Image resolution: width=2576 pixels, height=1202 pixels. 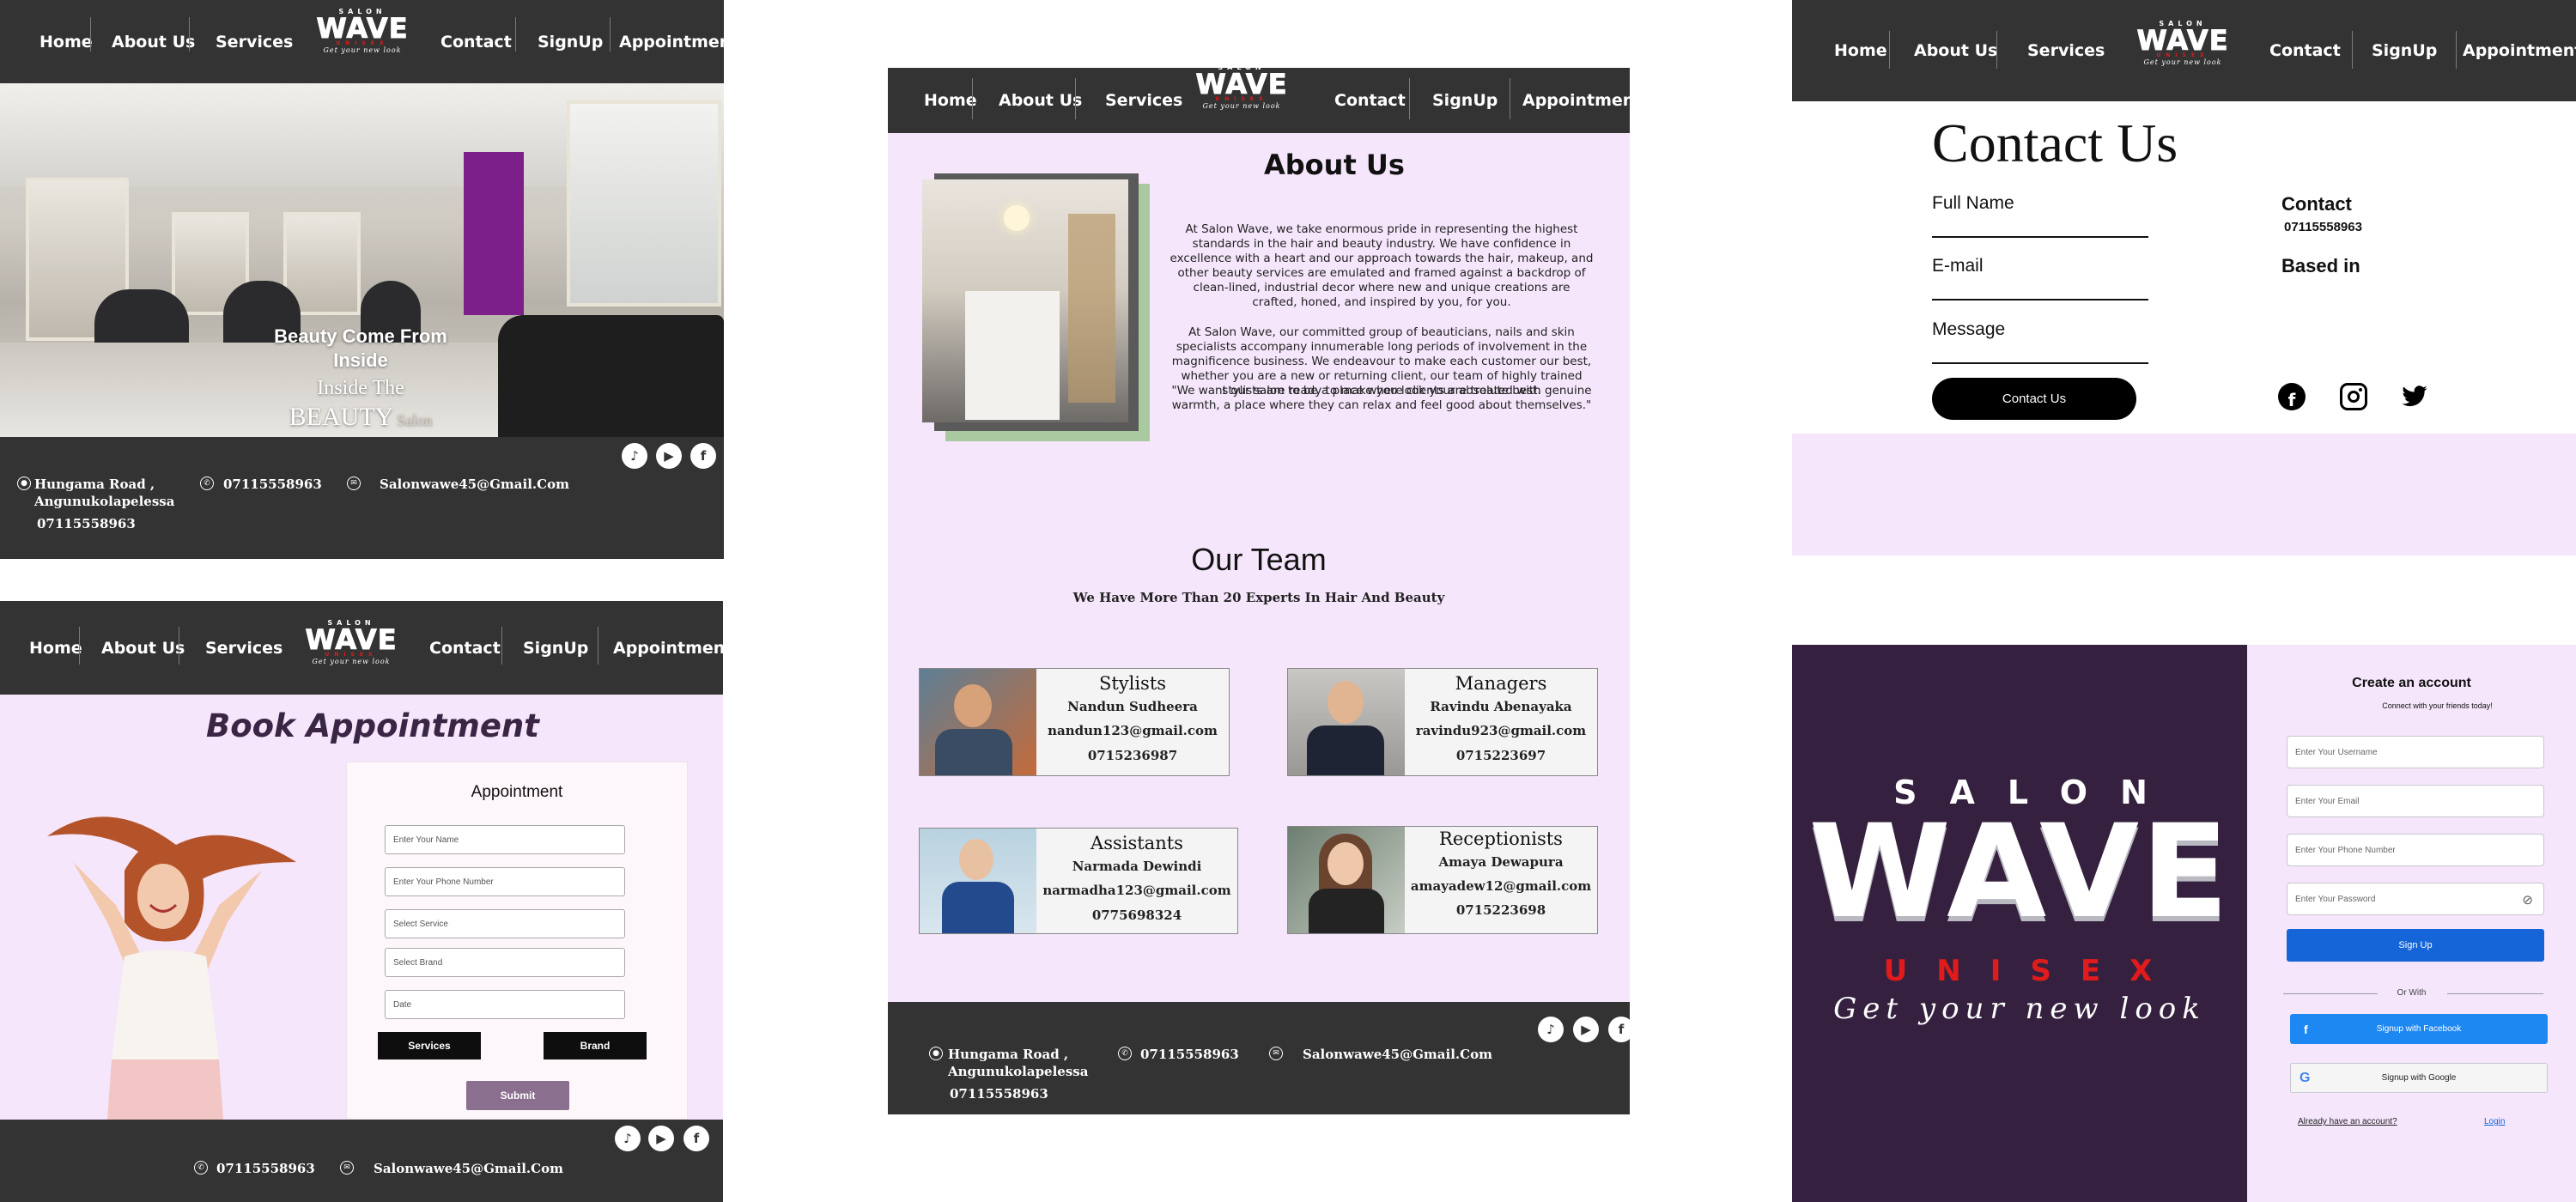 I want to click on service-select: Select Service, so click(x=505, y=923).